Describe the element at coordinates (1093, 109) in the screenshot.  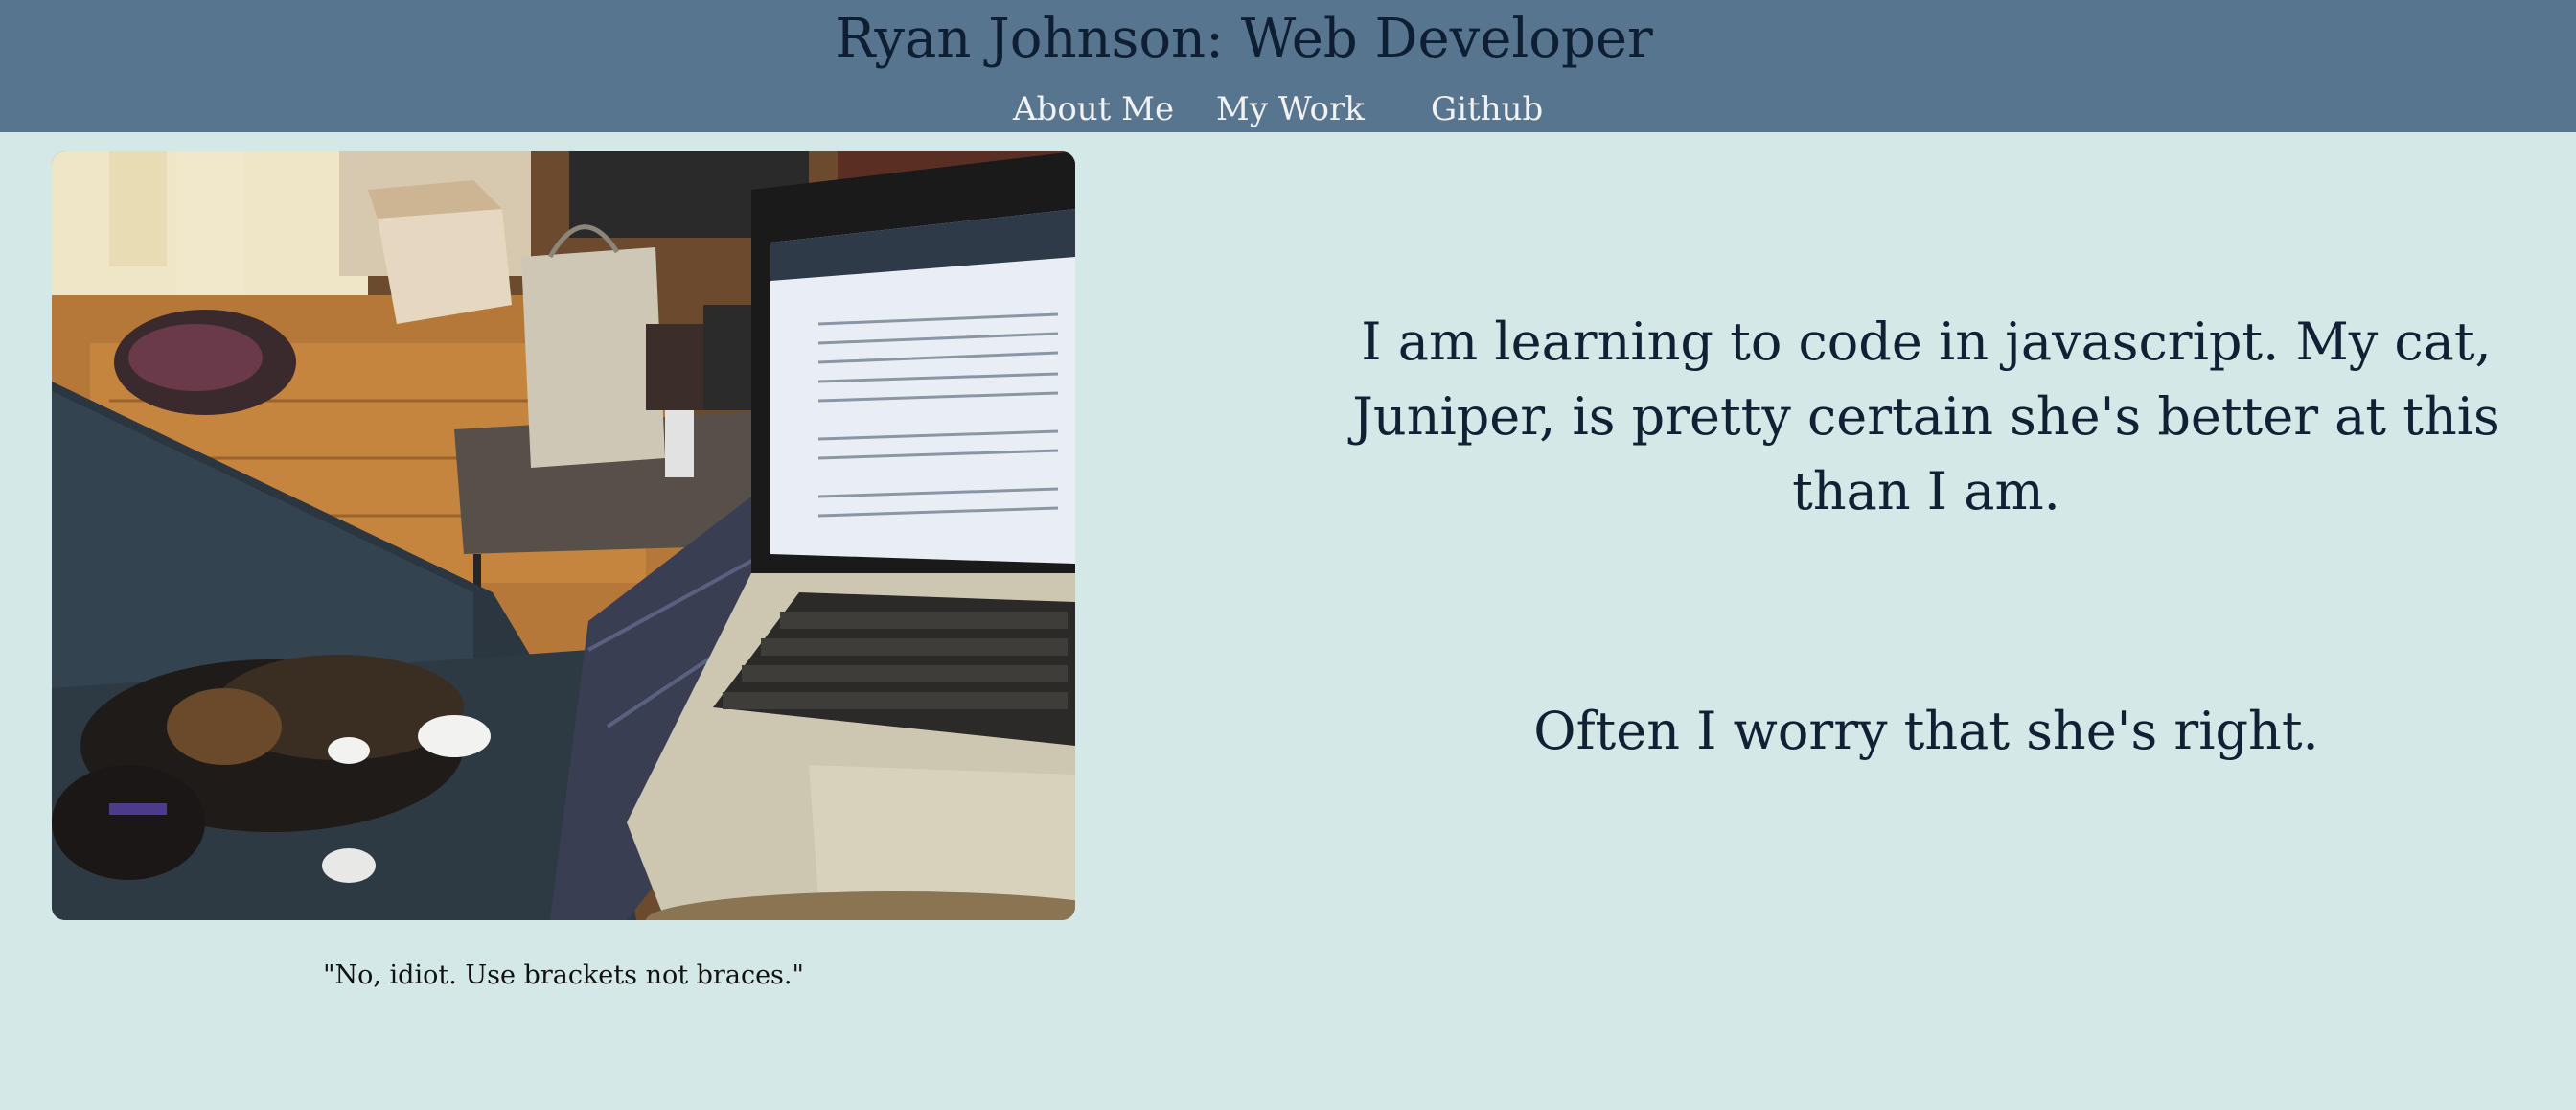
I see `nav-link-about-me: About Me` at that location.